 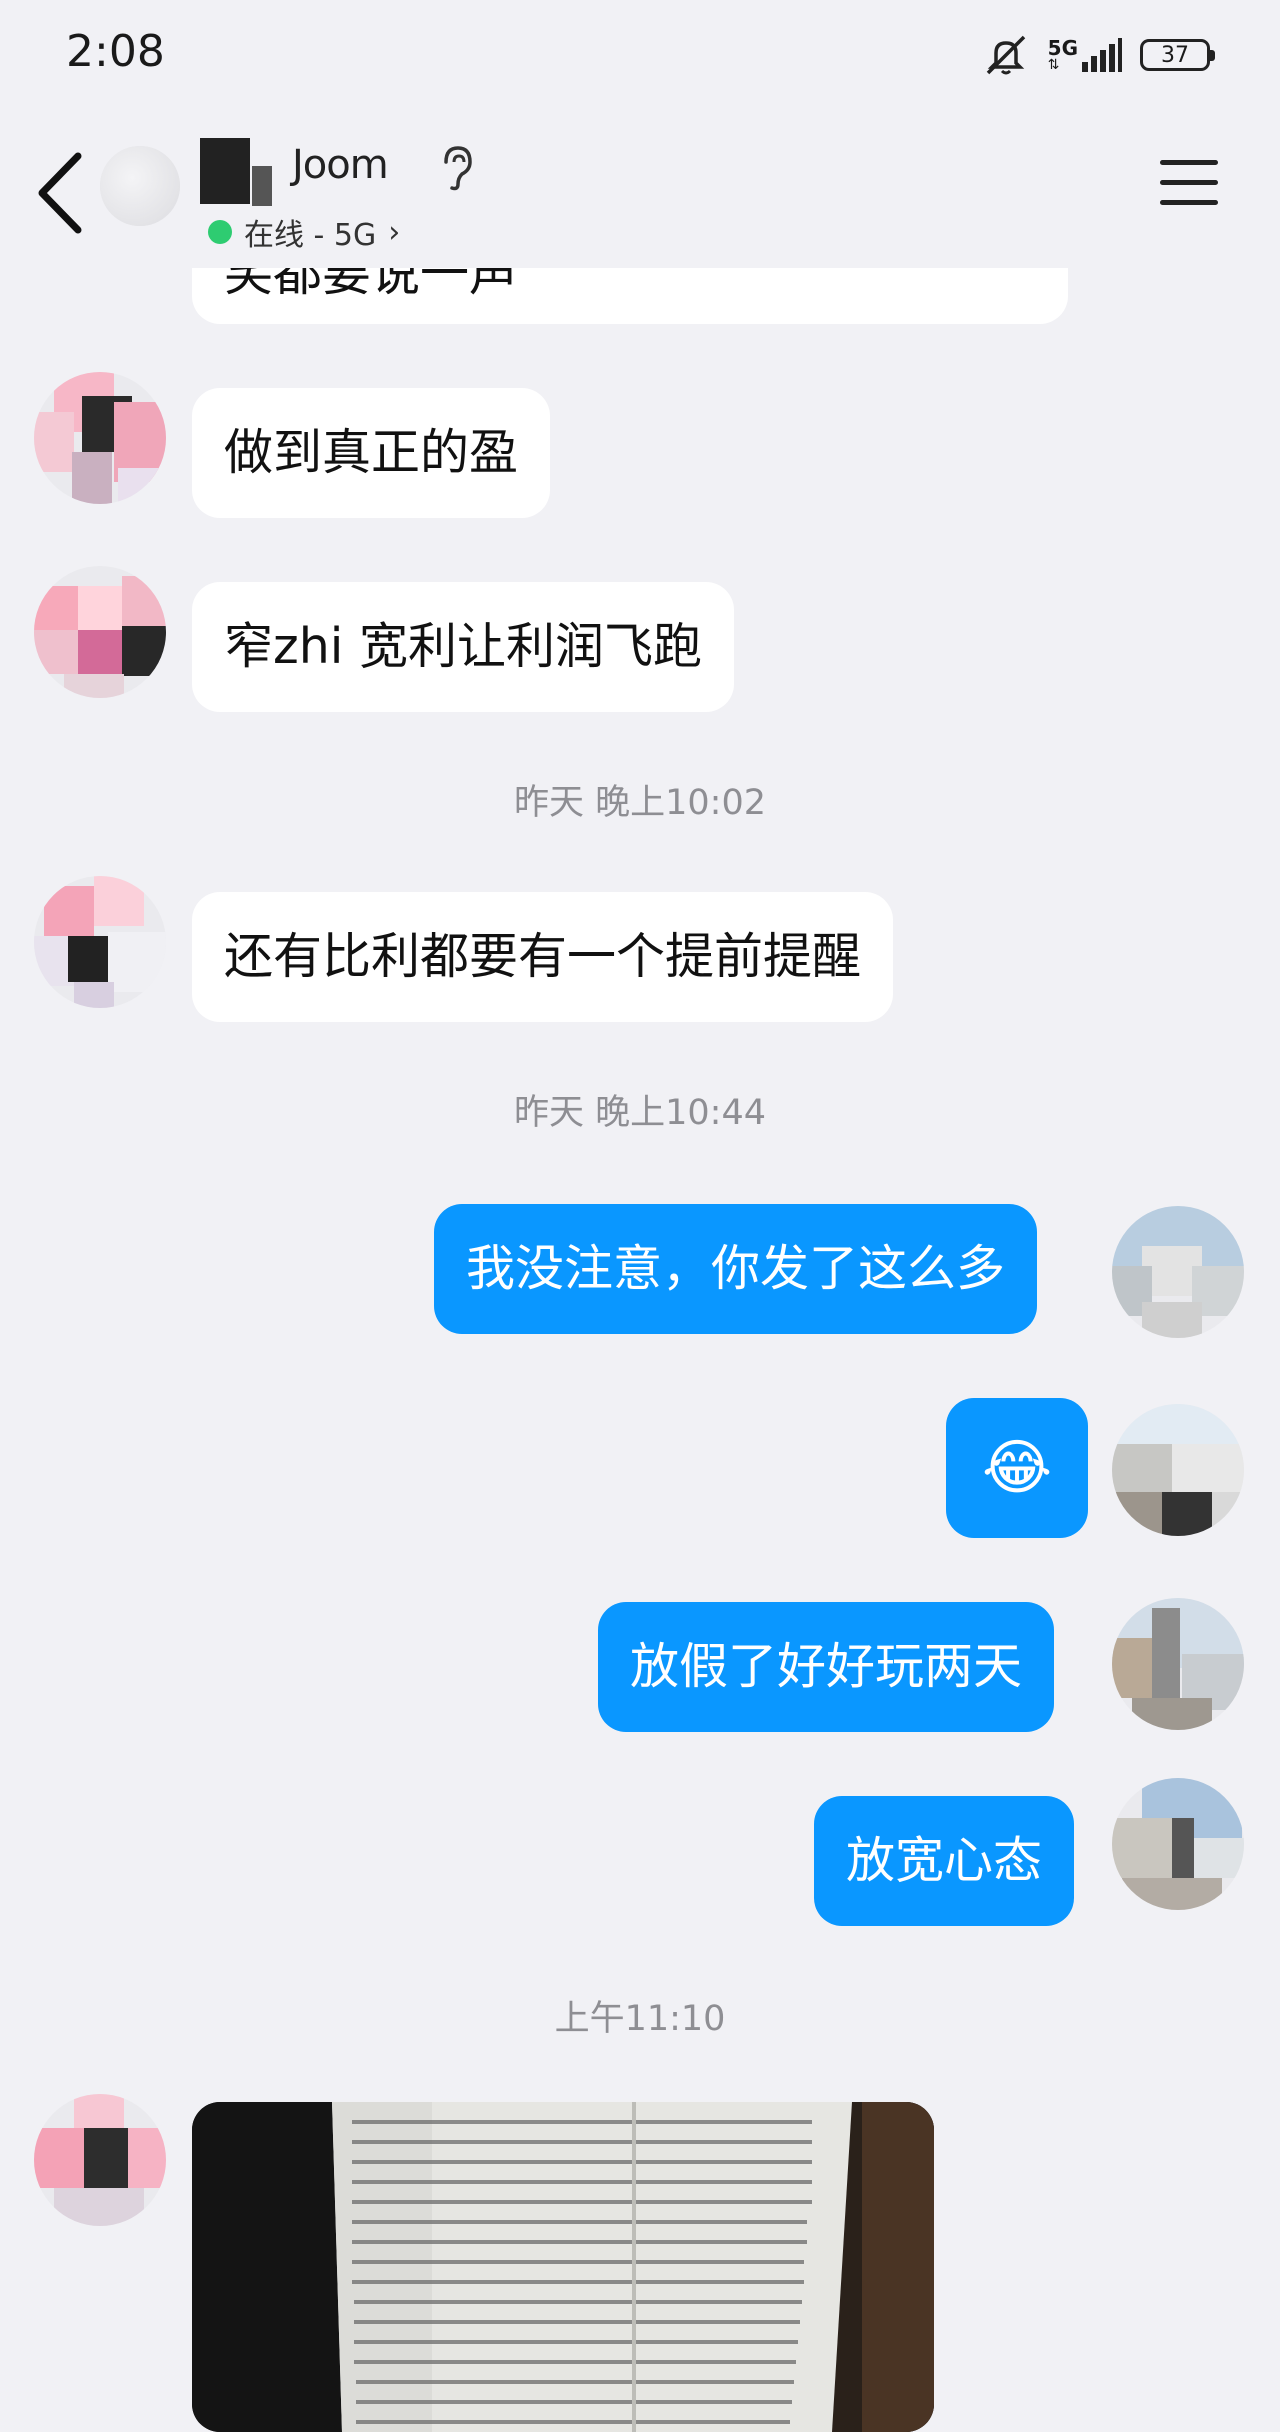 What do you see at coordinates (1062, 48) in the screenshot?
I see `network-type: 5G` at bounding box center [1062, 48].